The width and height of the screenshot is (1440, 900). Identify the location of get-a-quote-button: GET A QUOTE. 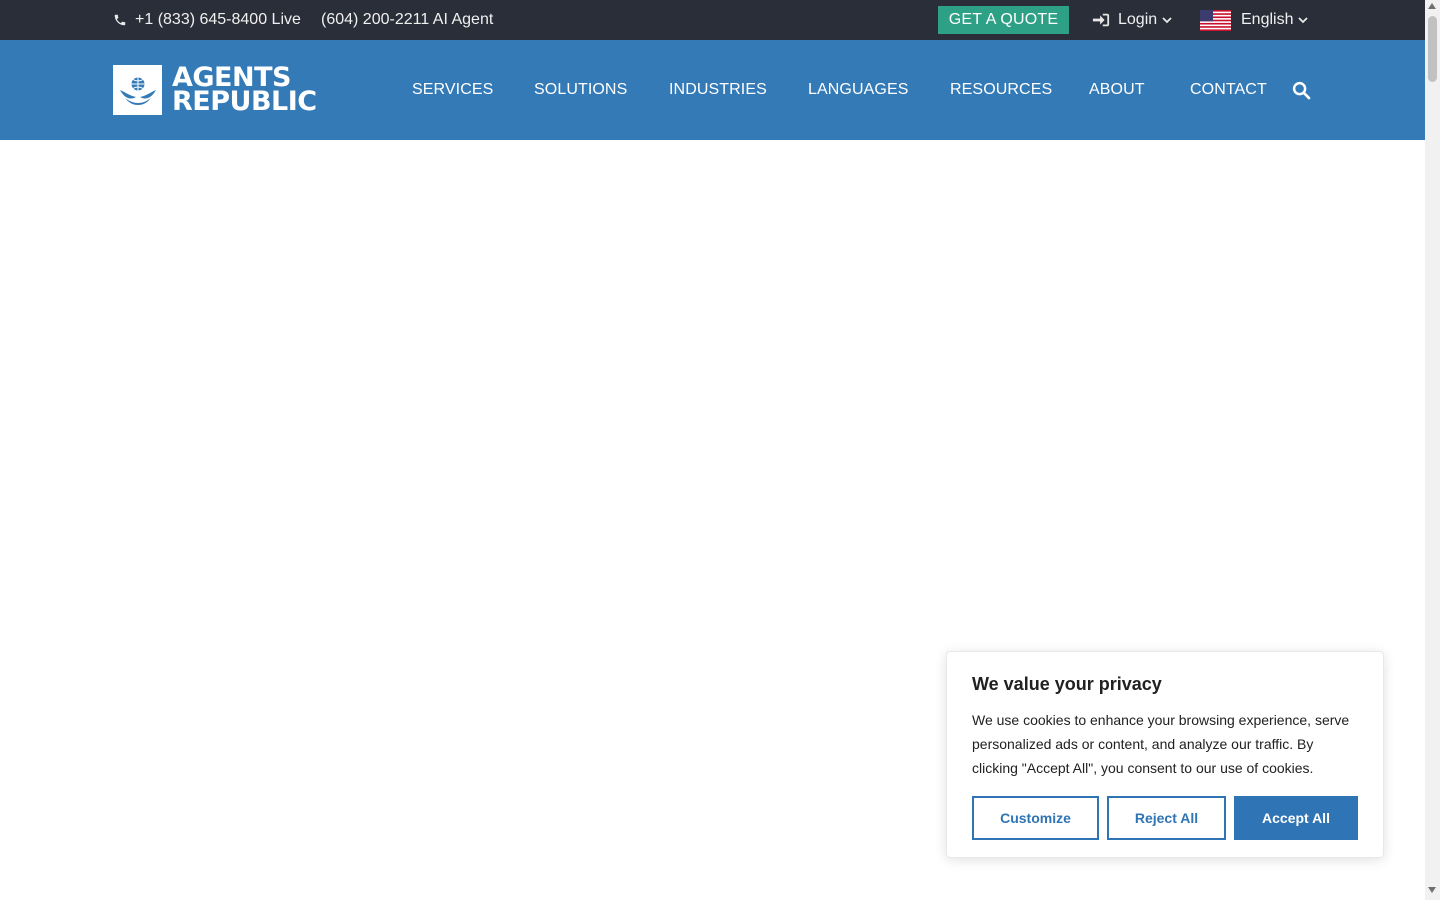
(1003, 20).